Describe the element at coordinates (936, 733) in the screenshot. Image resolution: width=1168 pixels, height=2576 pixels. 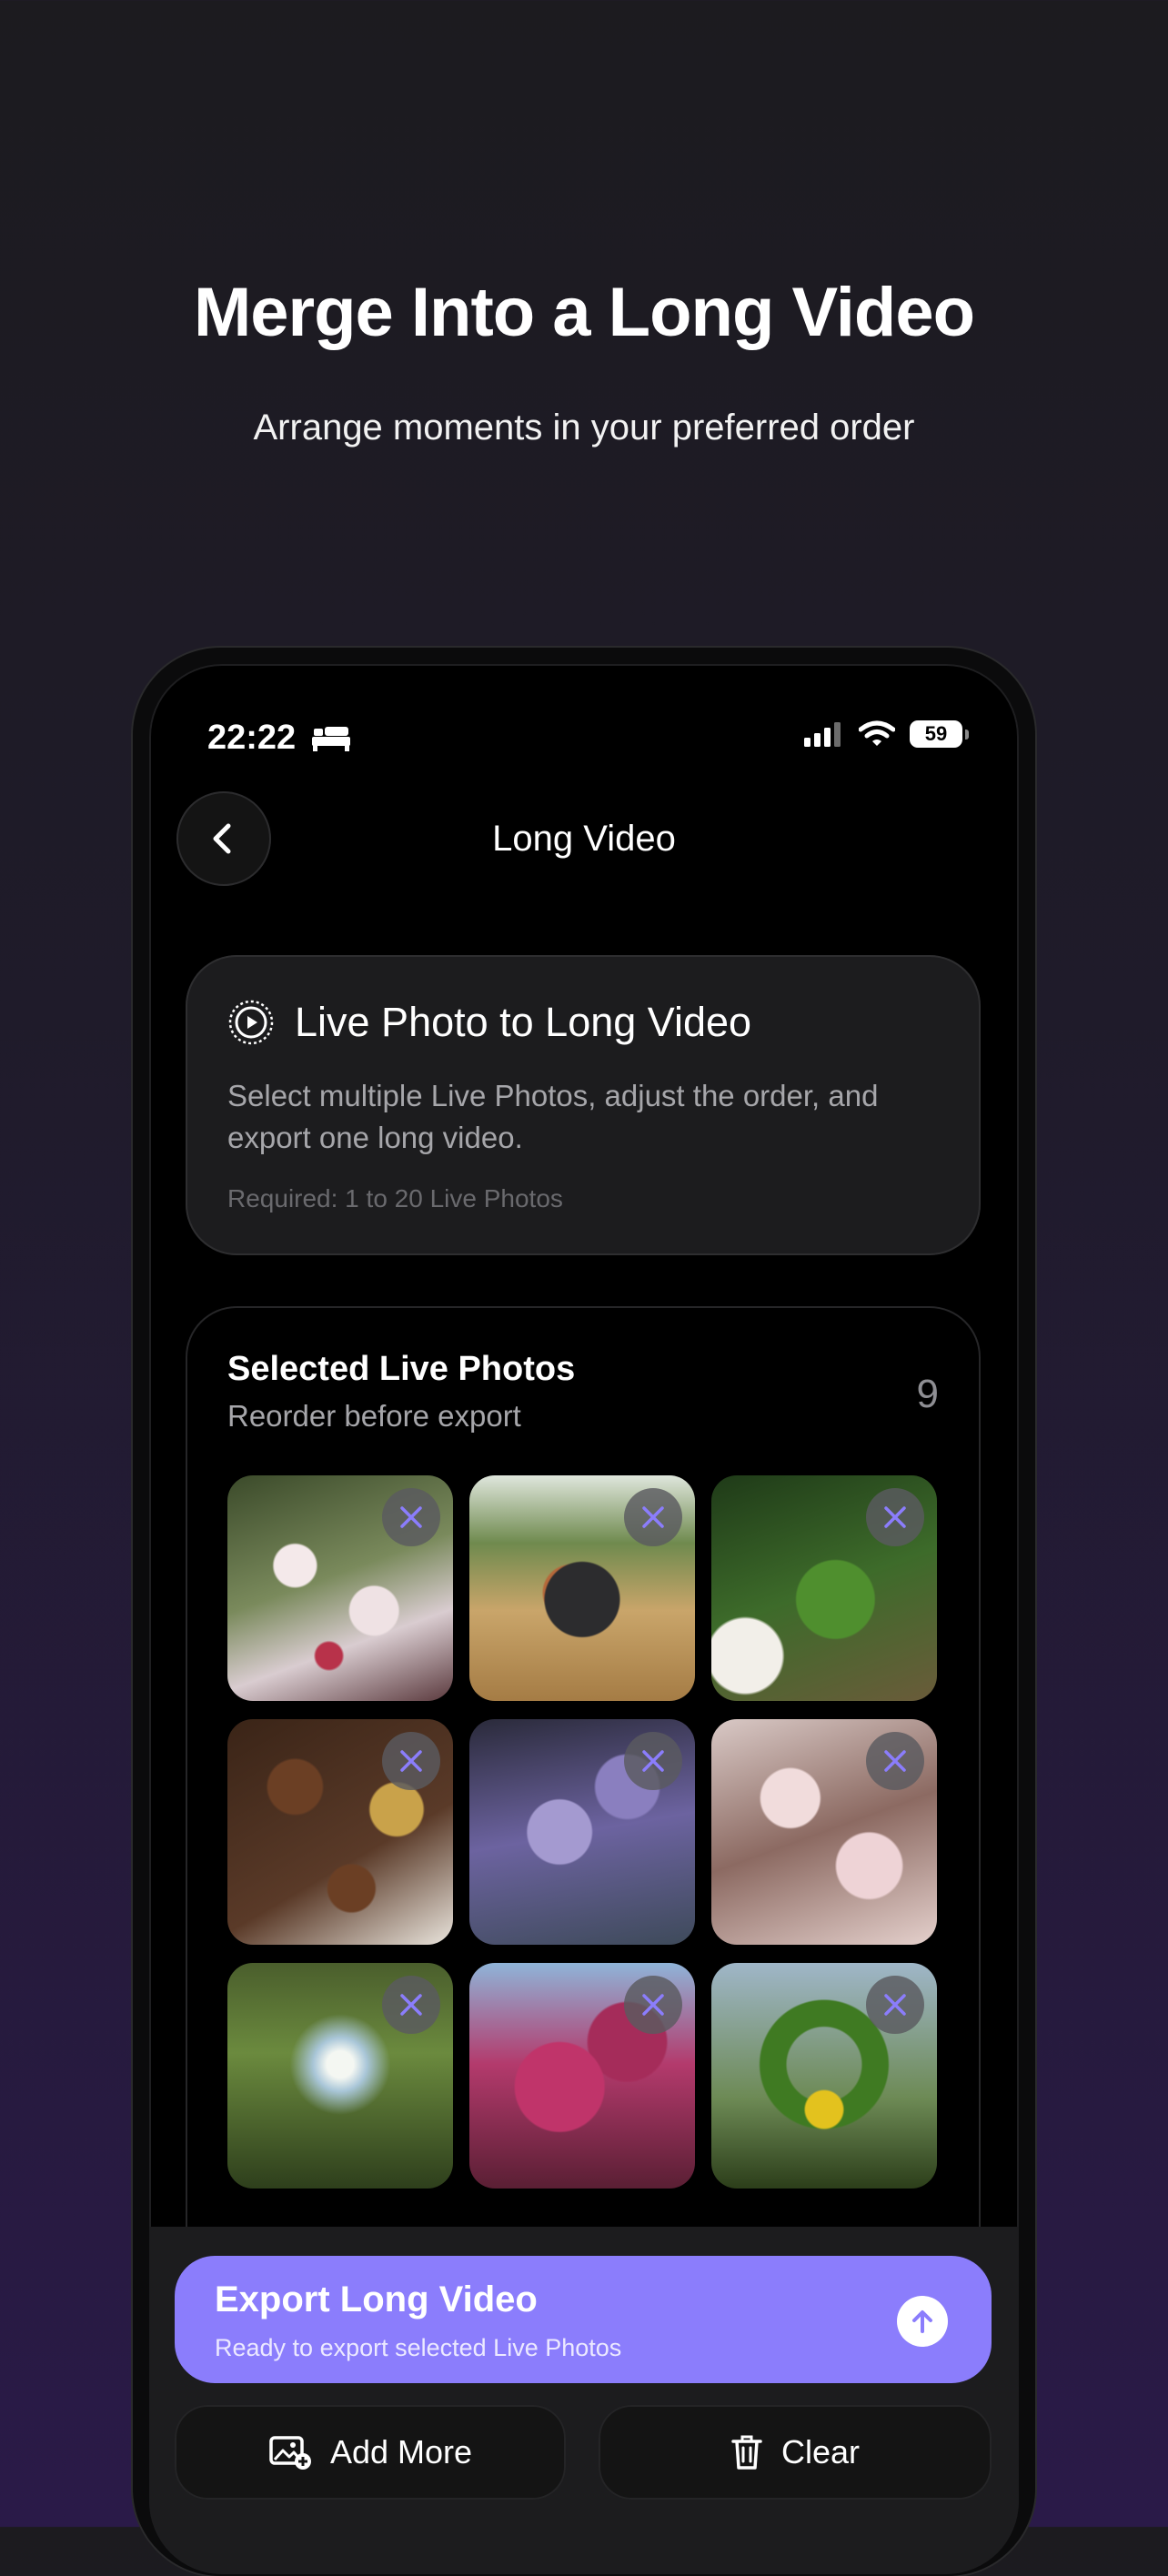
I see `battery-level: 59` at that location.